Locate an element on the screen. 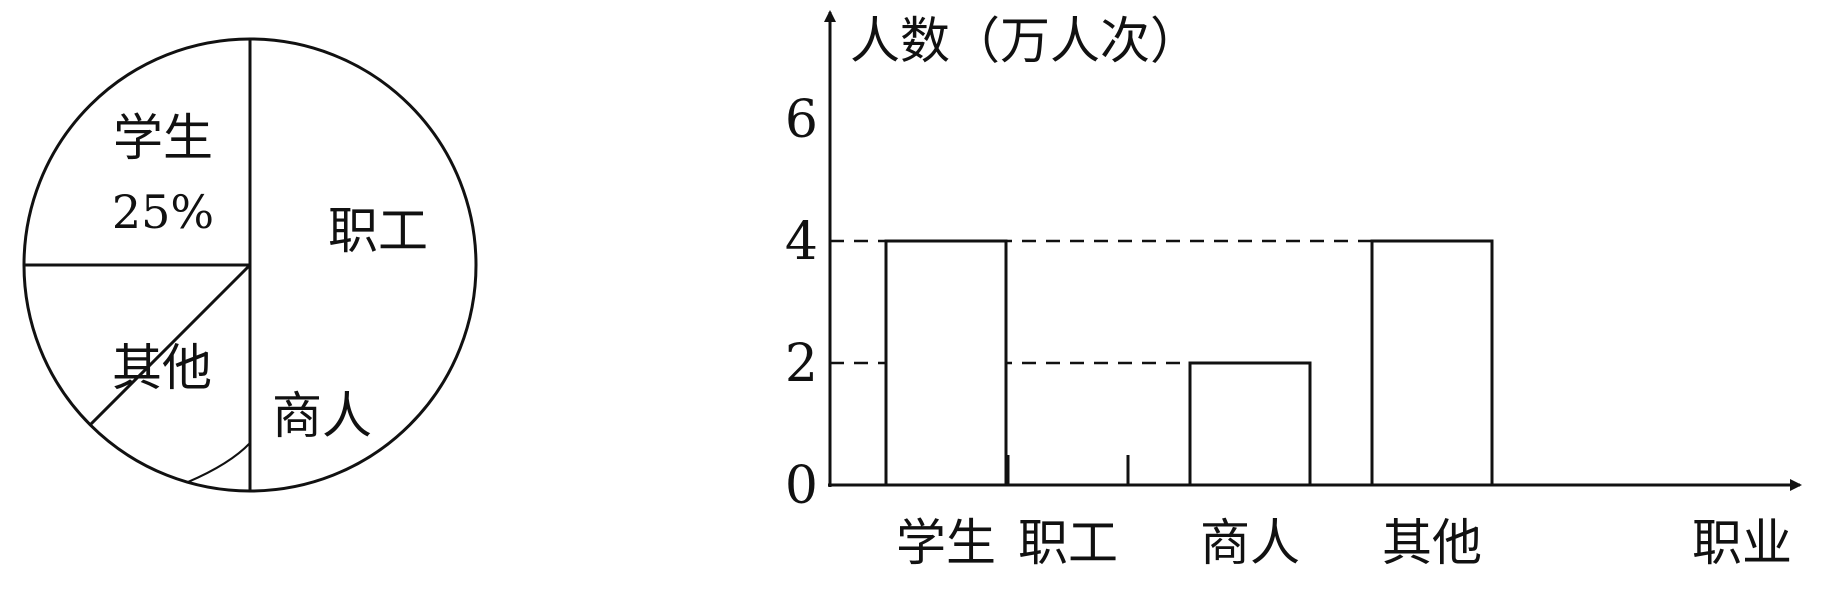 This screenshot has width=1840, height=609. pie-dividers is located at coordinates (138, 265).